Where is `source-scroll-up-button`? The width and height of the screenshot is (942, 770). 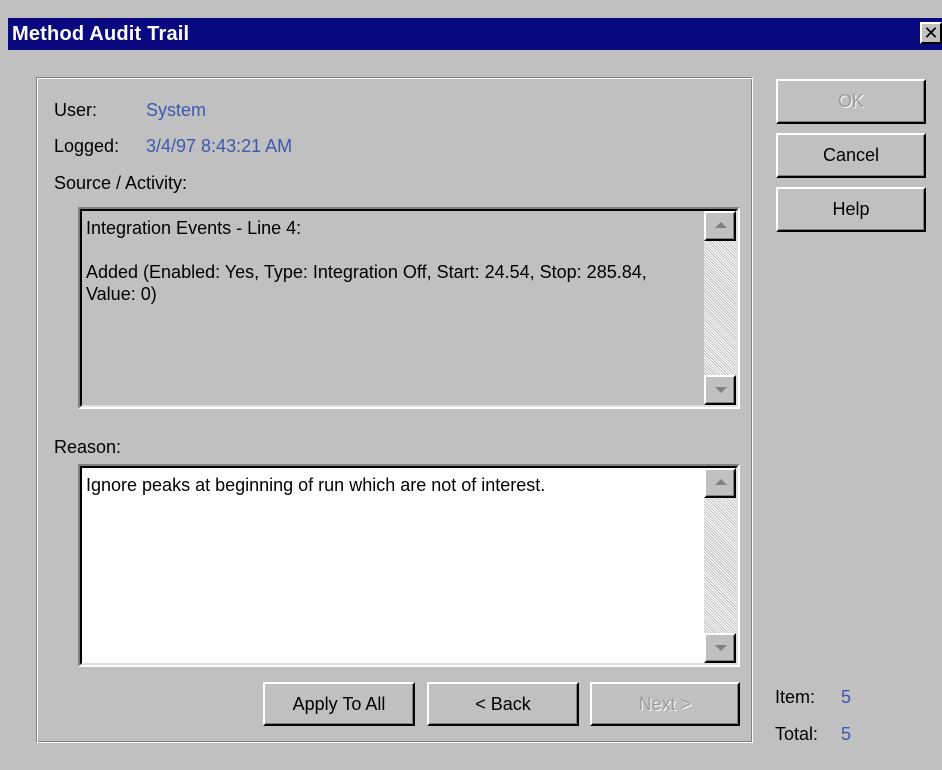 source-scroll-up-button is located at coordinates (720, 226).